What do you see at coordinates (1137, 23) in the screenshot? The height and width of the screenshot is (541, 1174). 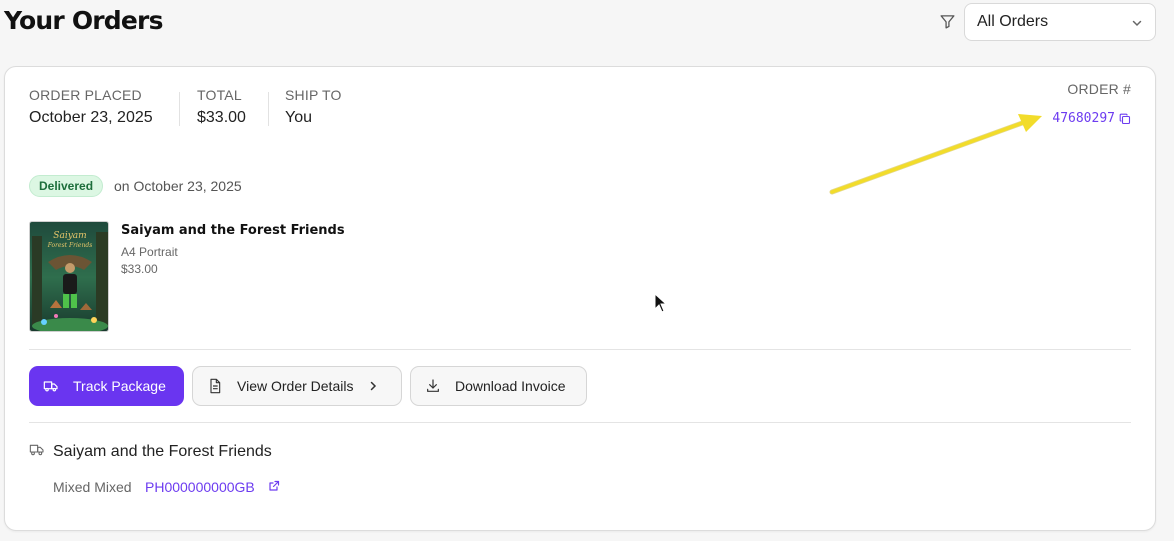 I see `chevron-down-icon` at bounding box center [1137, 23].